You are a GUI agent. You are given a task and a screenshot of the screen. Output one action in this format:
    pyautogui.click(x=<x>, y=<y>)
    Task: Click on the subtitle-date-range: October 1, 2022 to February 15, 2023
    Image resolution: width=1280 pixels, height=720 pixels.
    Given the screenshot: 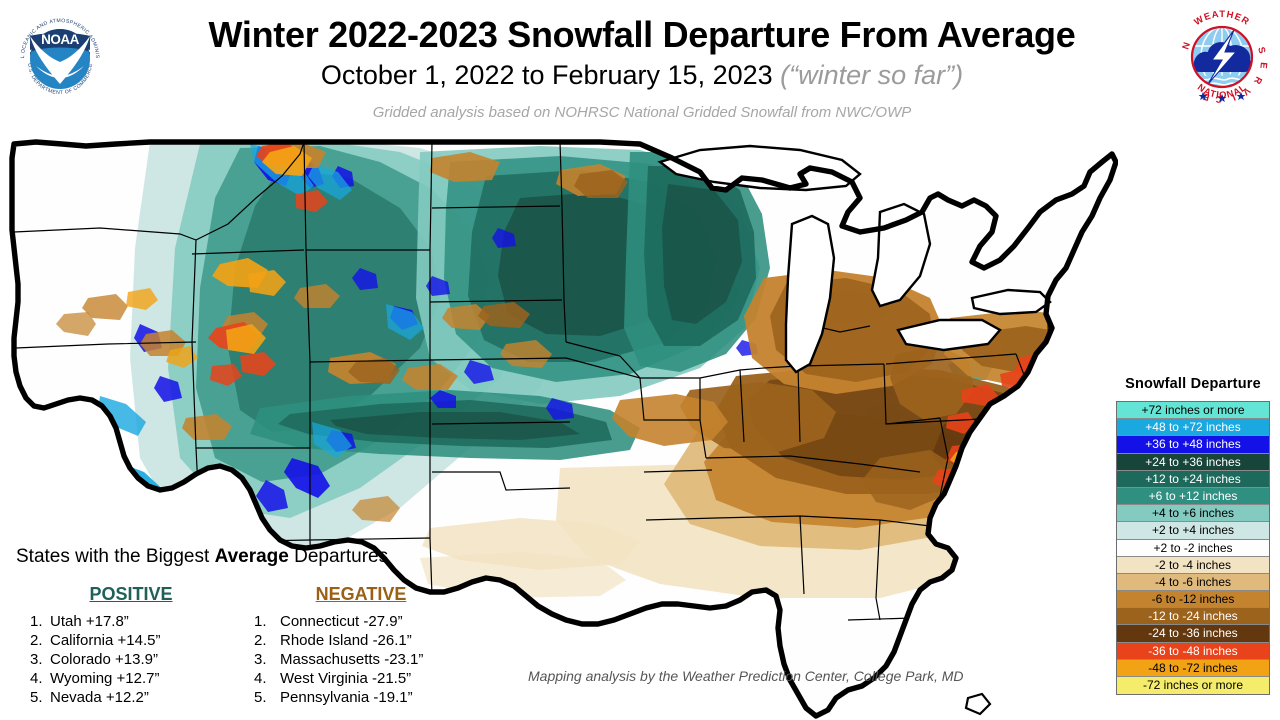 What is the action you would take?
    pyautogui.click(x=550, y=75)
    